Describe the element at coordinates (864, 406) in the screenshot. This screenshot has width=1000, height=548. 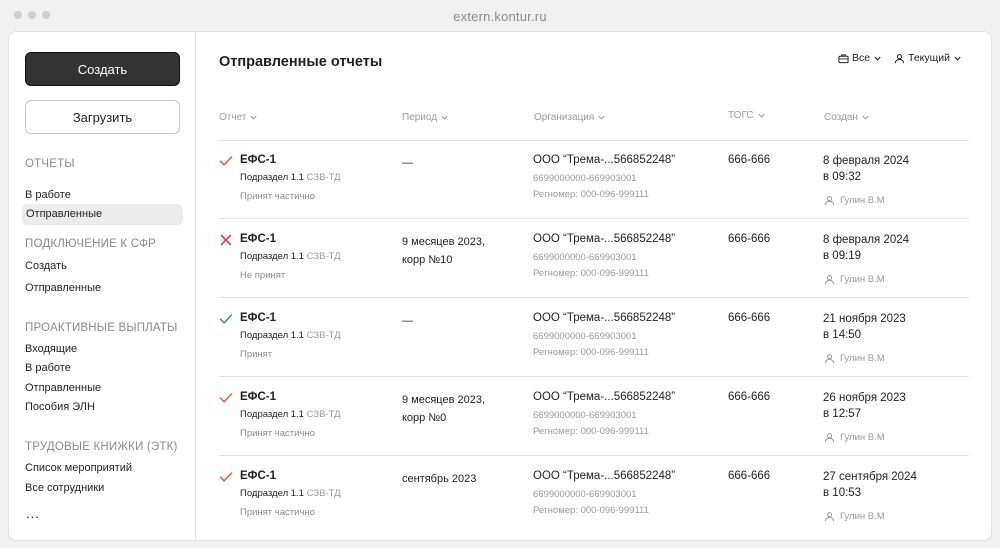
I see `created-date: 26 ноября 2023 в 12:57` at that location.